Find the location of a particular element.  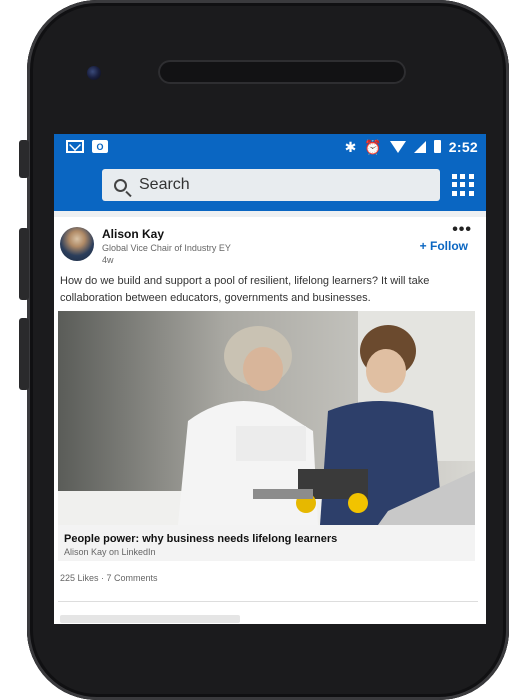

status-bar: O ✱ ⏰ 2:52 is located at coordinates (270, 146).